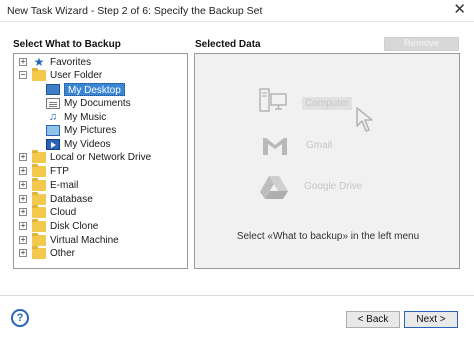 Image resolution: width=474 pixels, height=337 pixels. I want to click on tree-item-label: My Desktop, so click(94, 89).